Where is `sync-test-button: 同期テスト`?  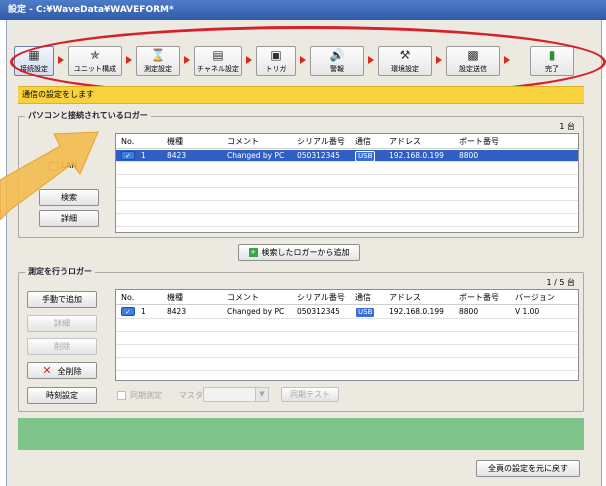 sync-test-button: 同期テスト is located at coordinates (310, 394).